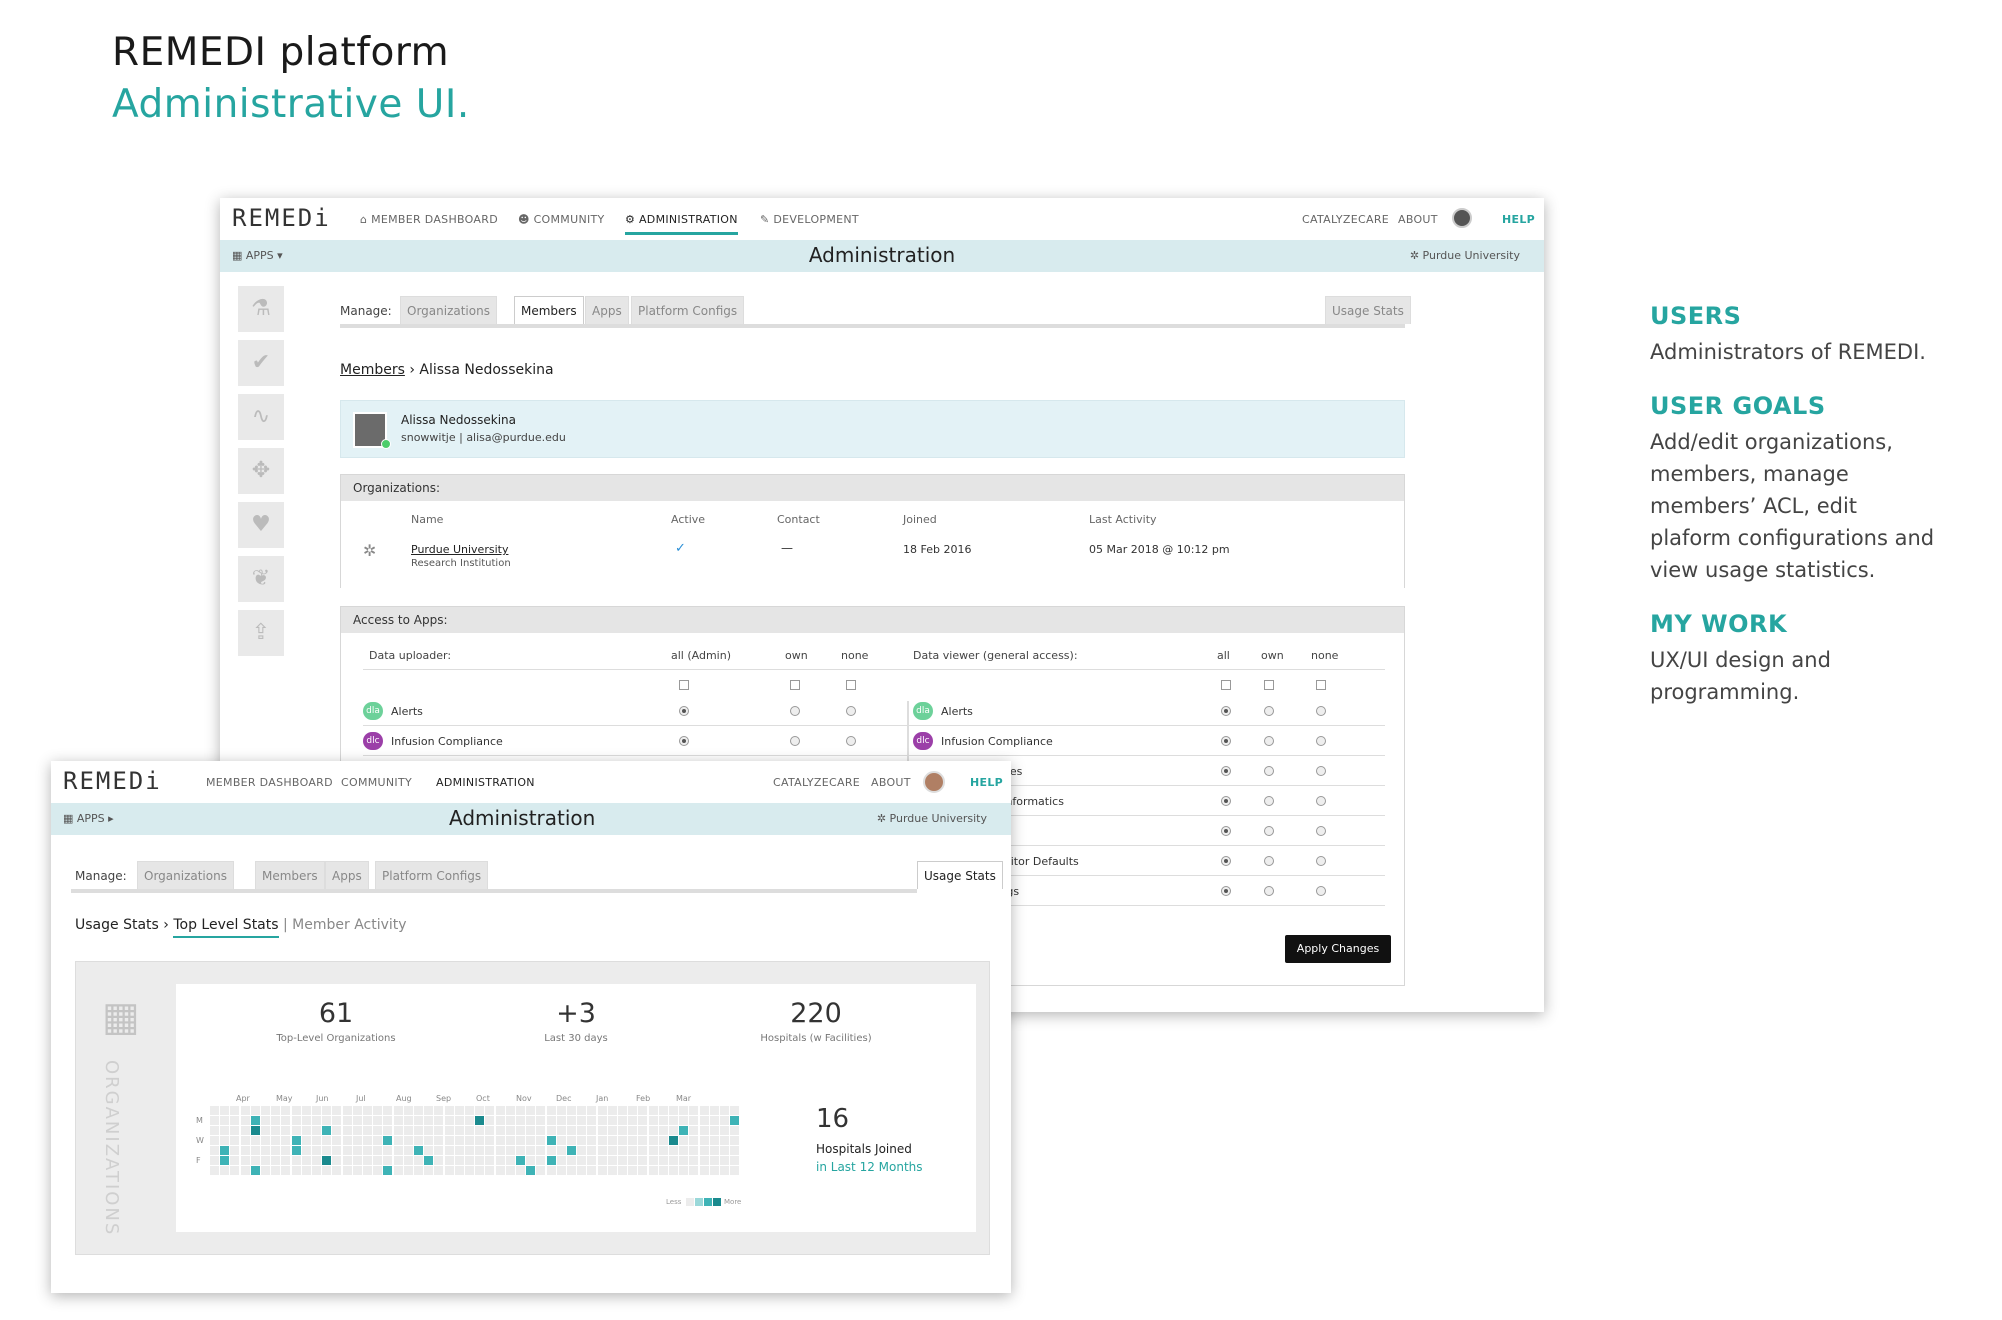 The image size is (2002, 1320). What do you see at coordinates (261, 579) in the screenshot?
I see `lungs-icon: ❦` at bounding box center [261, 579].